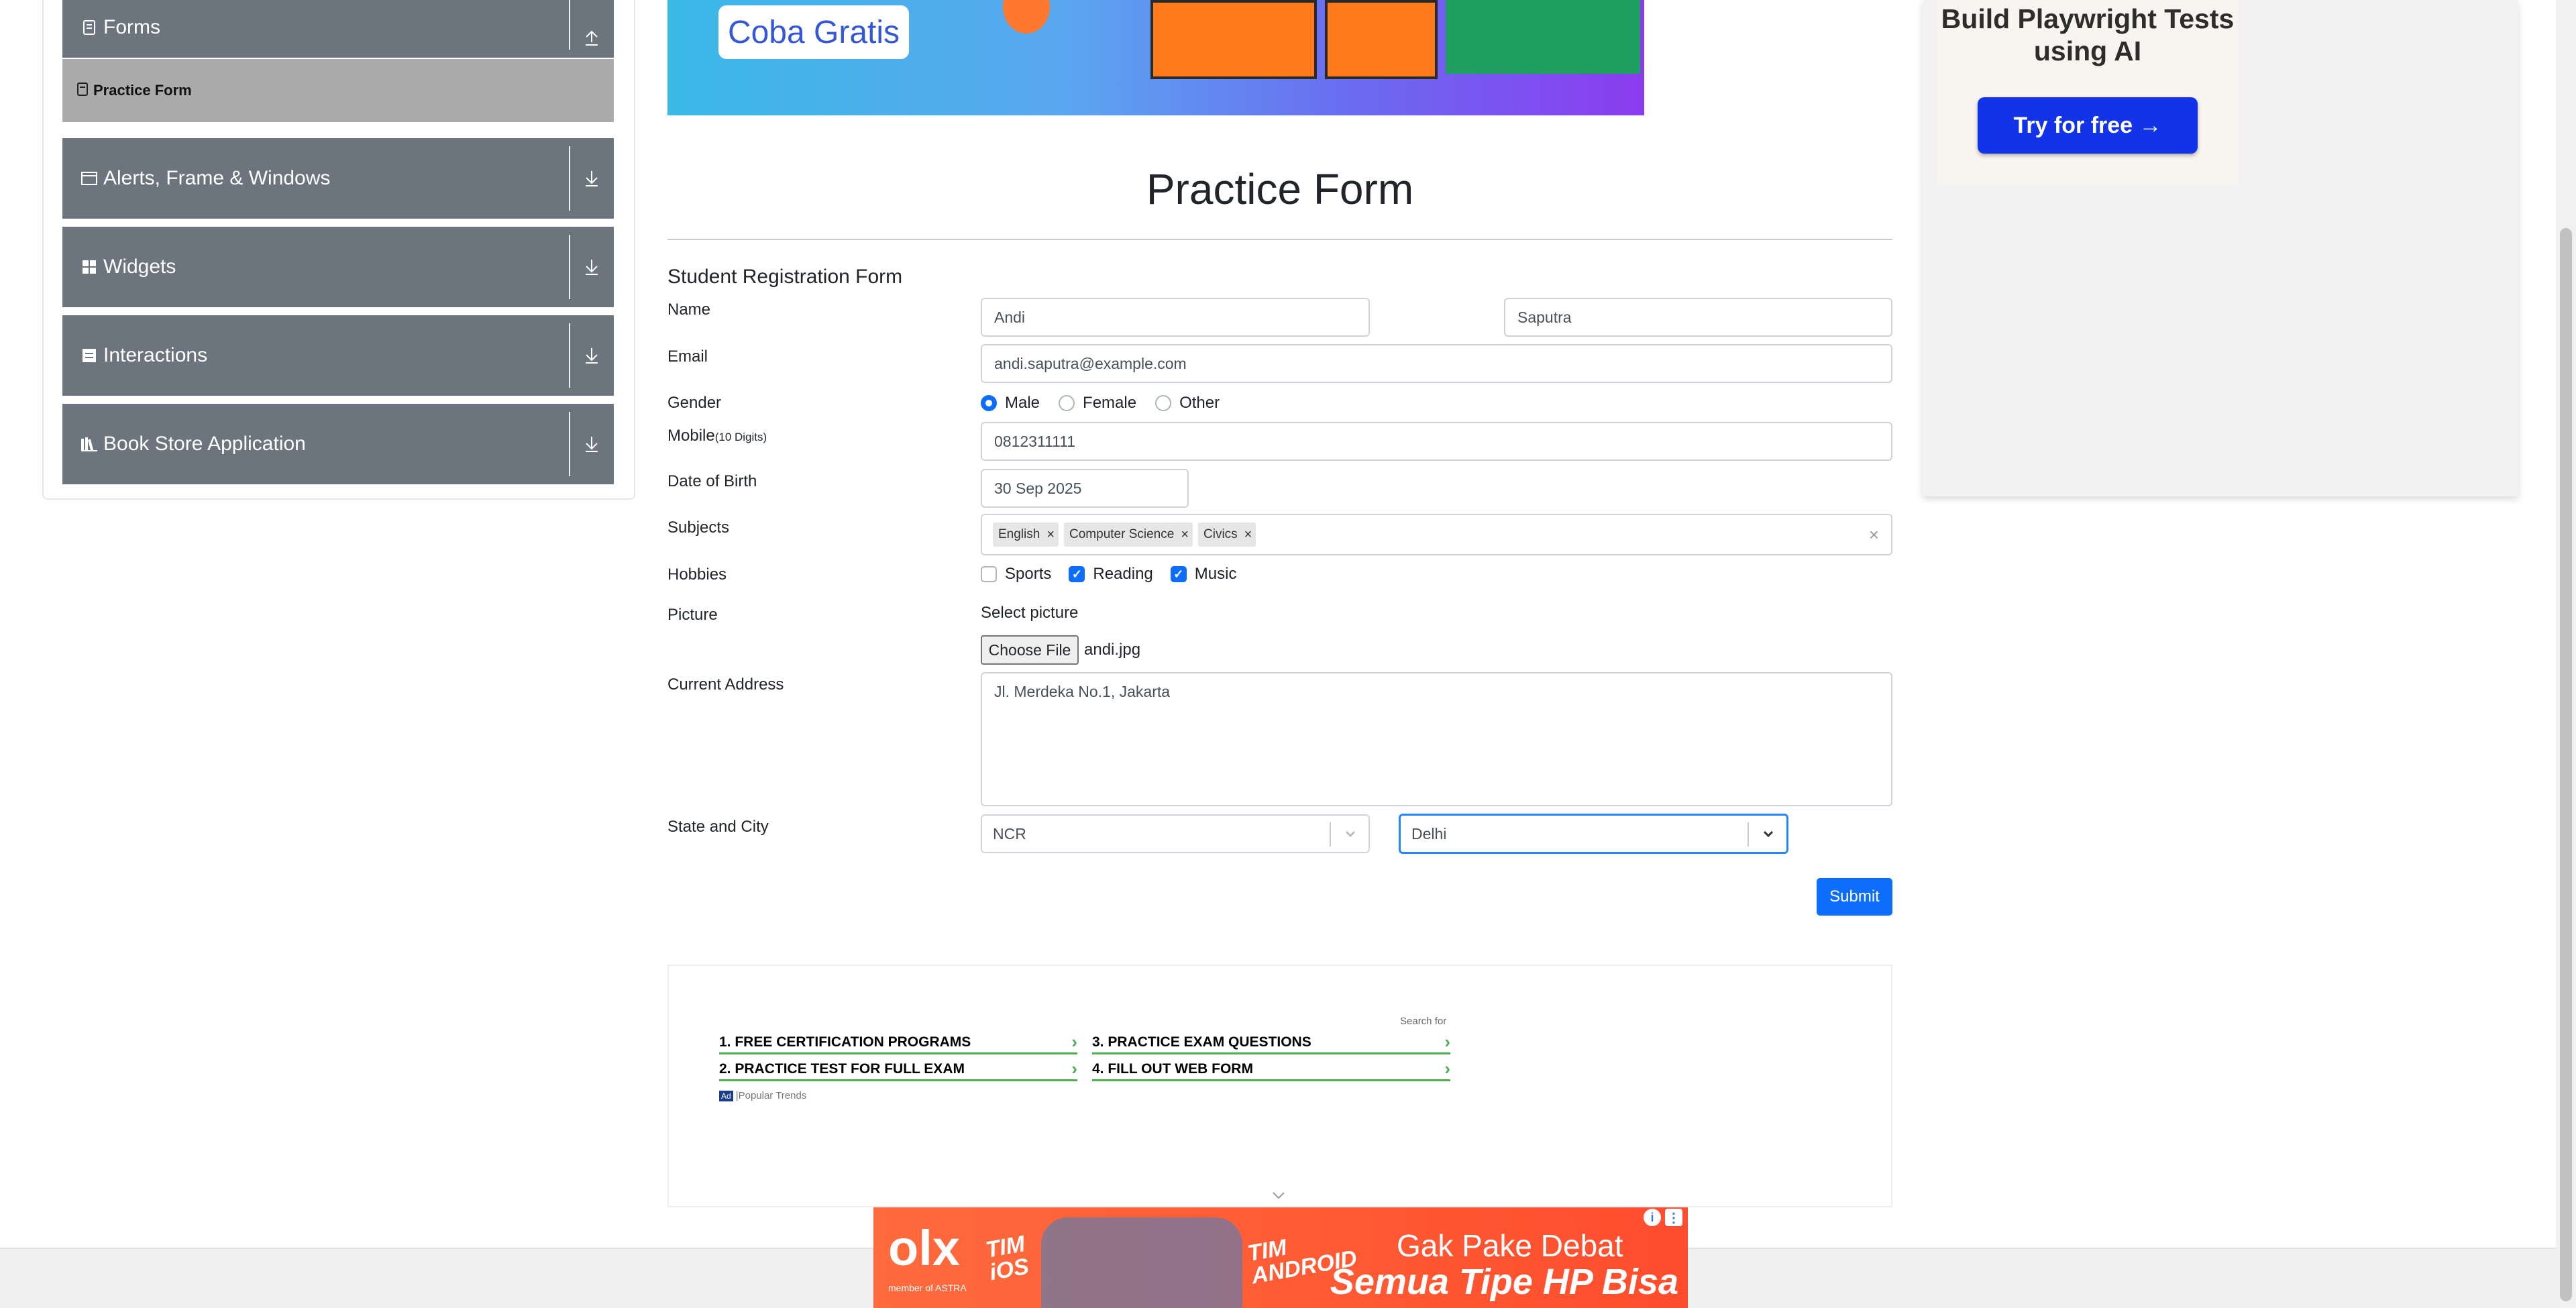  I want to click on file-name: andi.jpg, so click(1112, 650).